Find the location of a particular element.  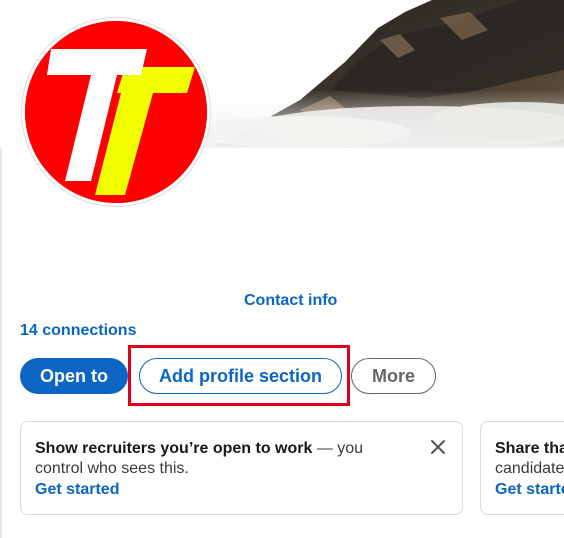

t-logo-icon is located at coordinates (116, 112).